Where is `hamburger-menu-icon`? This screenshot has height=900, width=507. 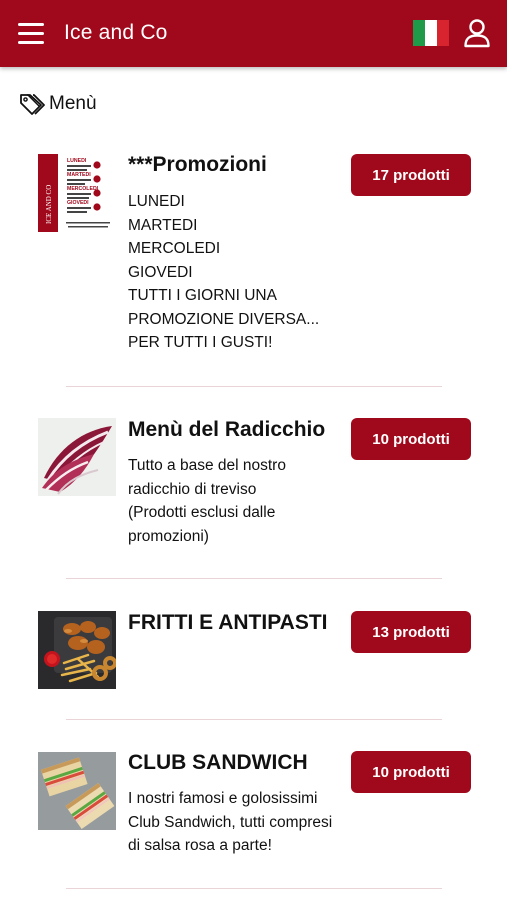 hamburger-menu-icon is located at coordinates (31, 33).